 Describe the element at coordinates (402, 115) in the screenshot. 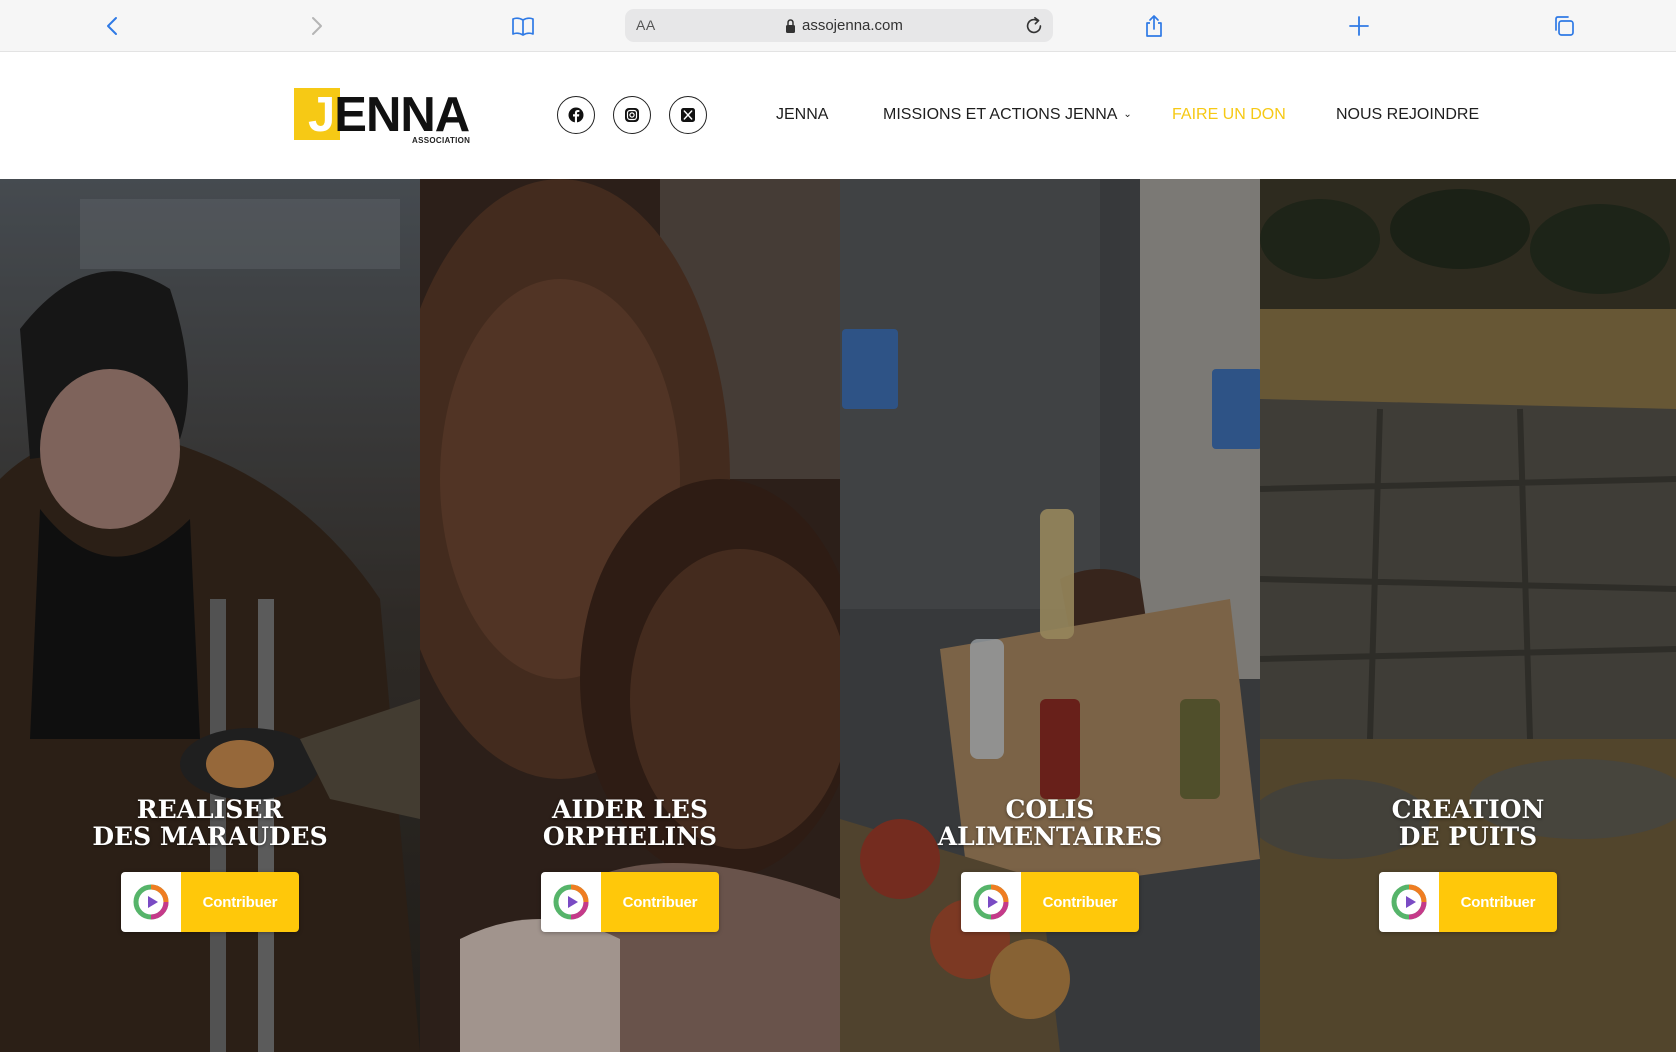

I see `logo-name: ENNA` at that location.